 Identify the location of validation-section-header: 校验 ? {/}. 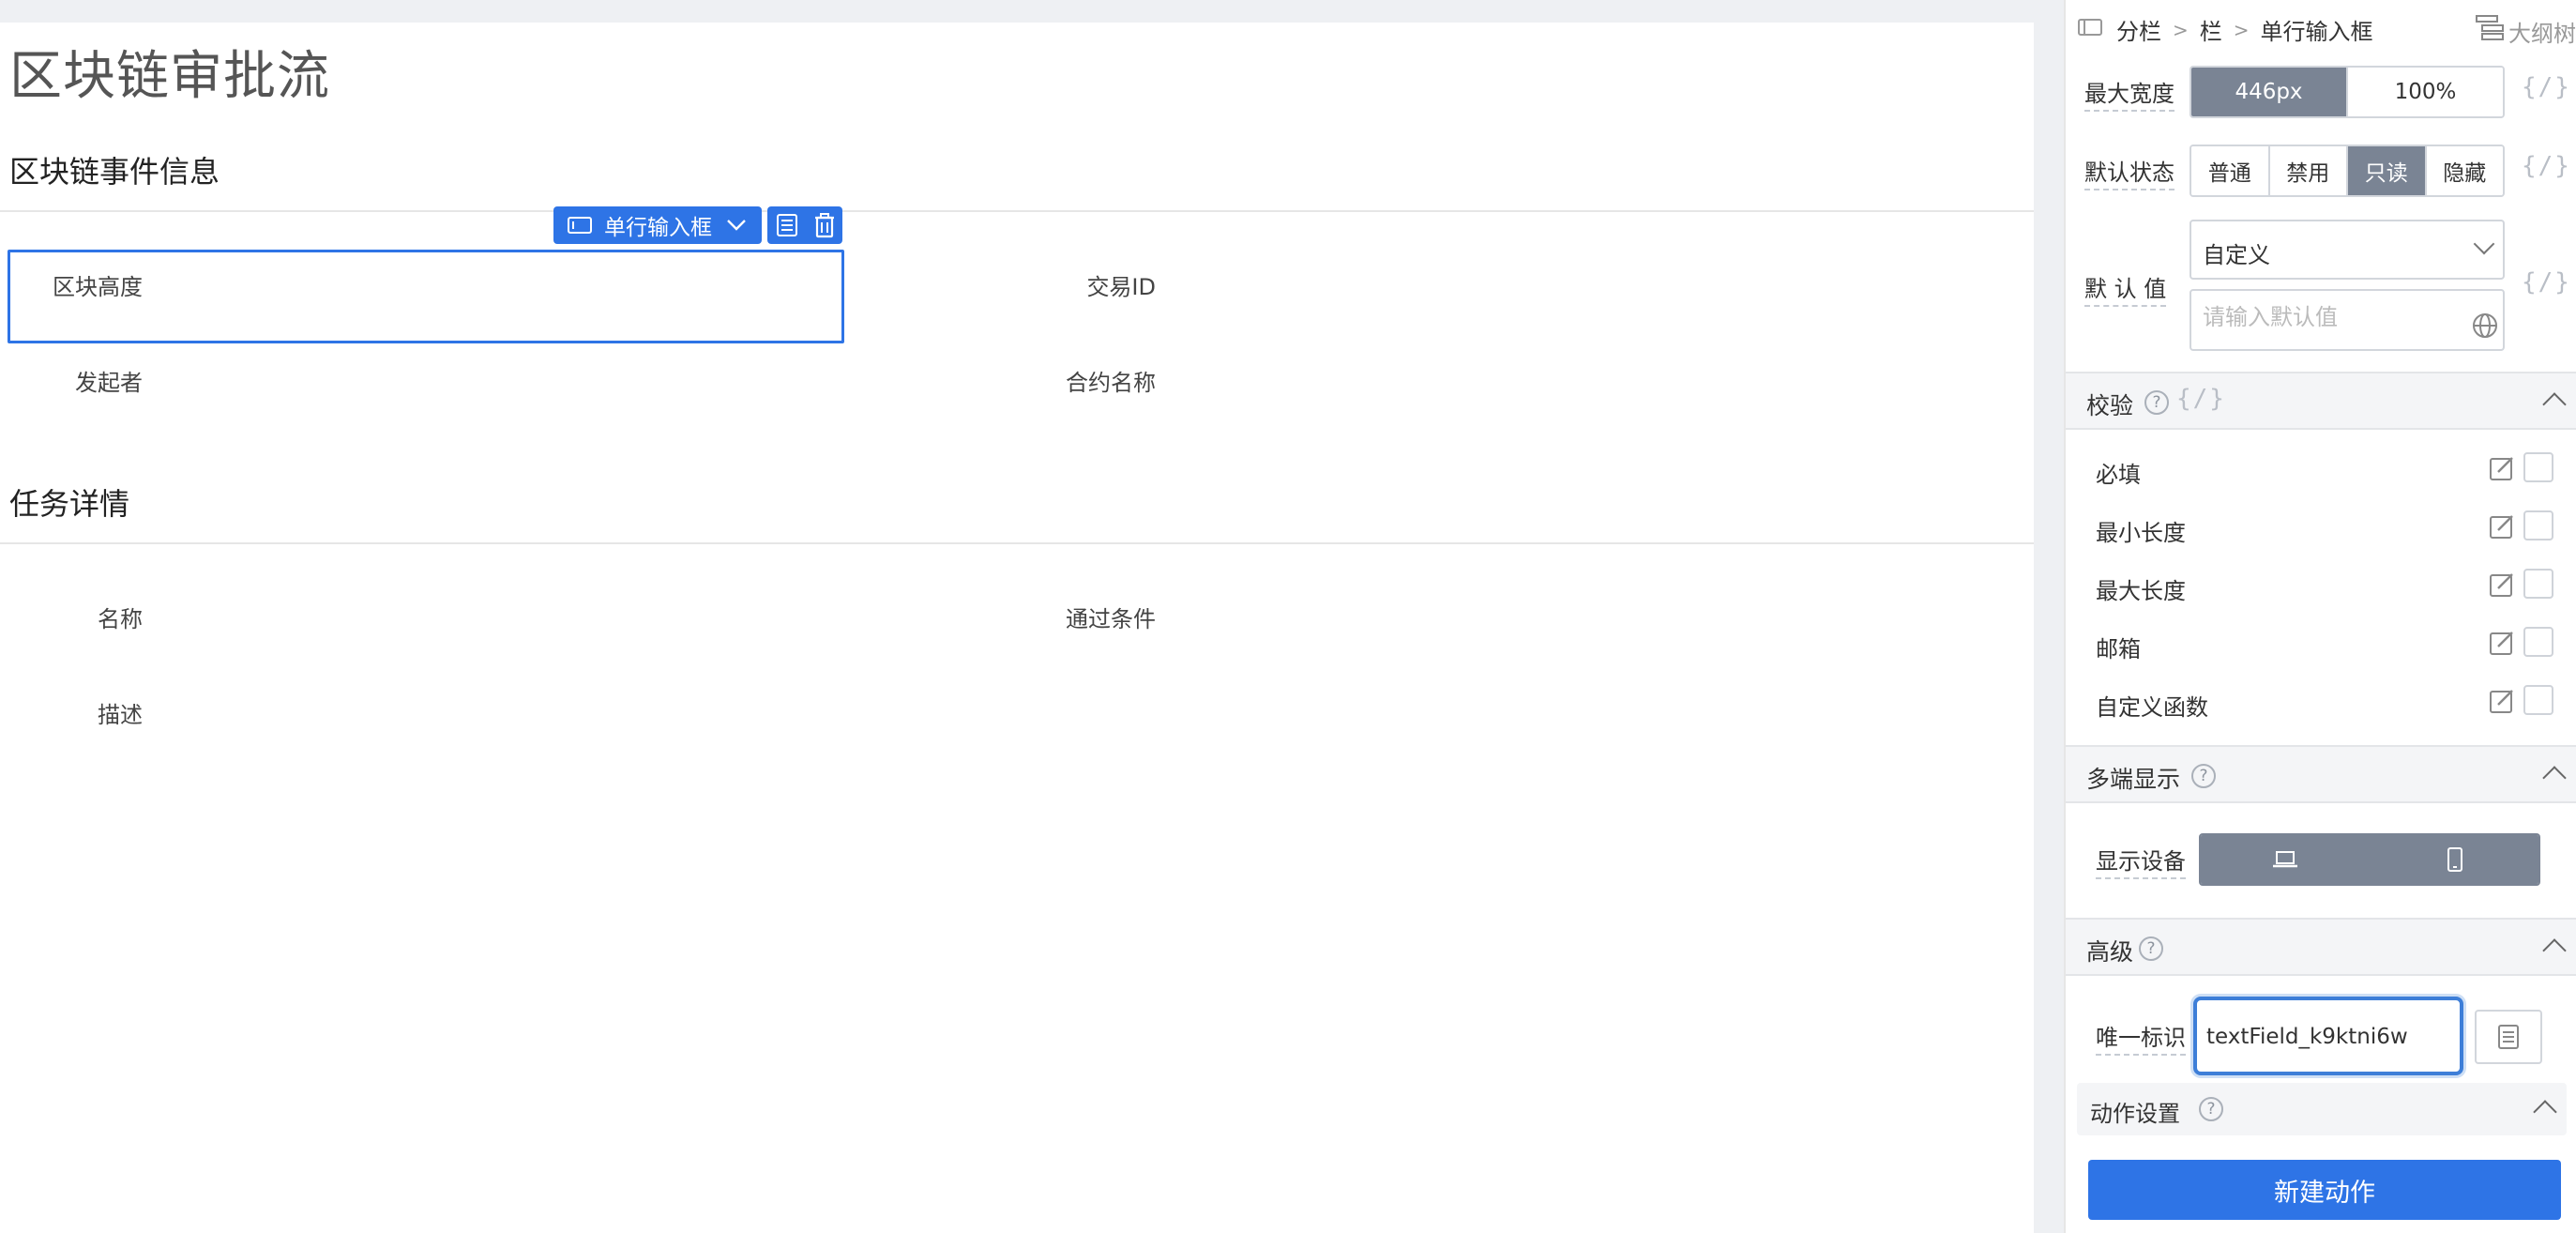
(2321, 401).